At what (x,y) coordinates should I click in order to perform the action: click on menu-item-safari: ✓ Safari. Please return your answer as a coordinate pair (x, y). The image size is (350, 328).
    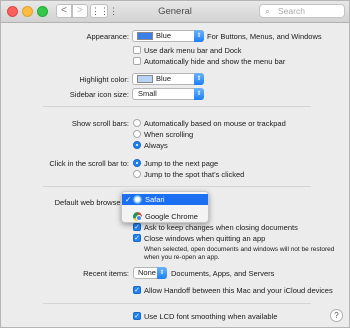
    Looking at the image, I should click on (165, 199).